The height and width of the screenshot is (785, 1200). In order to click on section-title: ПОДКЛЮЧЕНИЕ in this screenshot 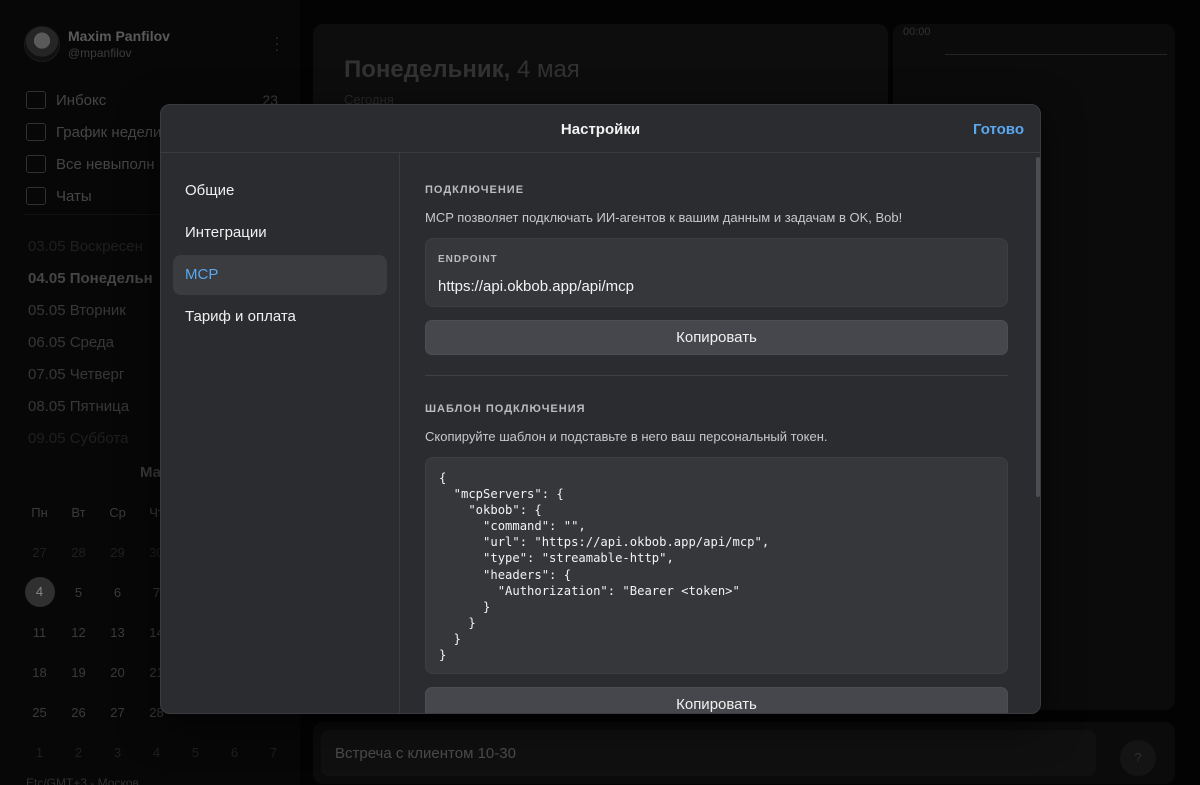, I will do `click(475, 190)`.